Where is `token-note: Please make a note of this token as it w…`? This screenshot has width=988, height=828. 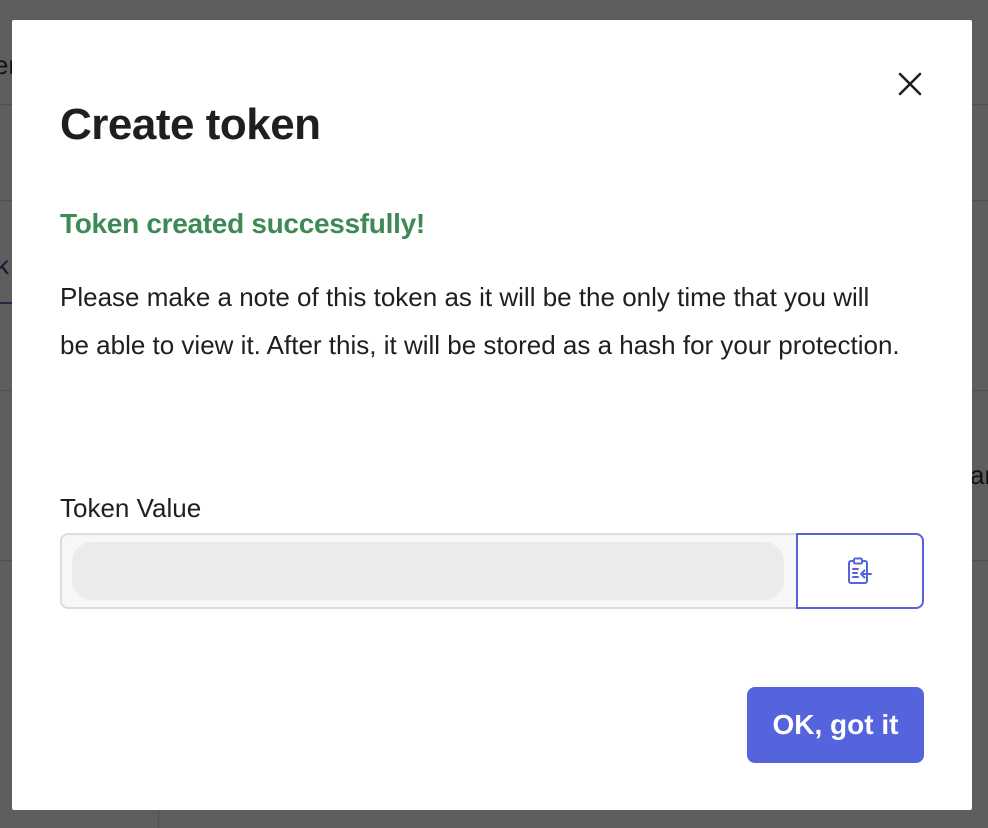
token-note: Please make a note of this token as it w… is located at coordinates (480, 321).